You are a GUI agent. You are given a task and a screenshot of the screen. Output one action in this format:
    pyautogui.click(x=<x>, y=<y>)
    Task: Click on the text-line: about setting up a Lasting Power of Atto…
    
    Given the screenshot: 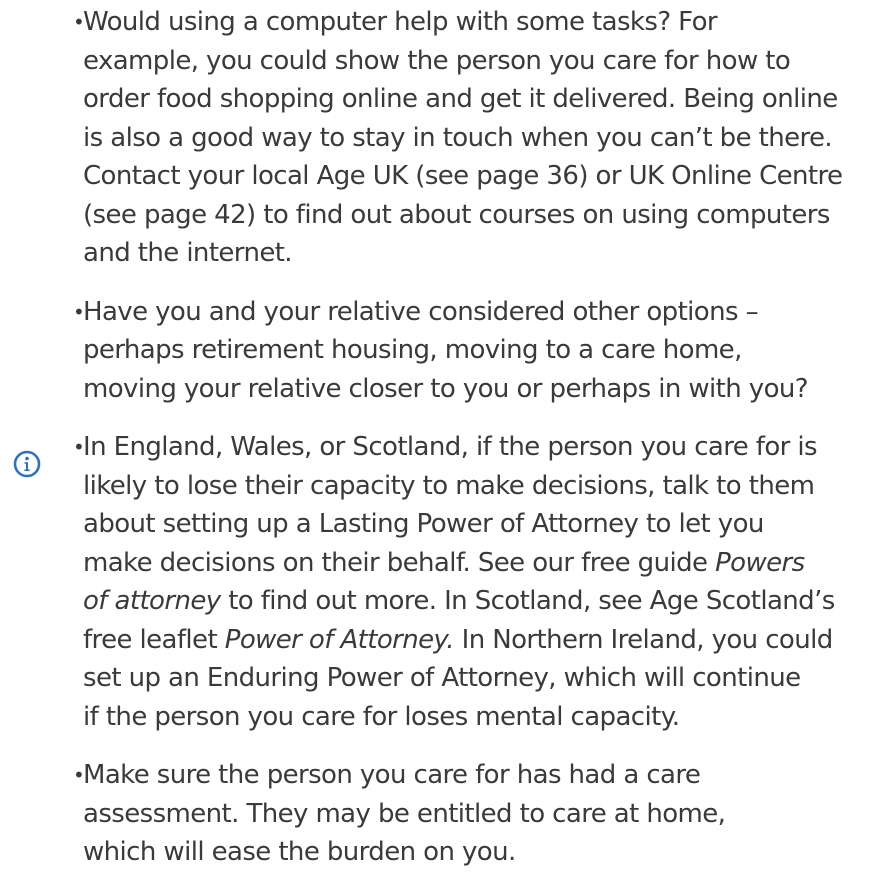 What is the action you would take?
    pyautogui.click(x=423, y=524)
    